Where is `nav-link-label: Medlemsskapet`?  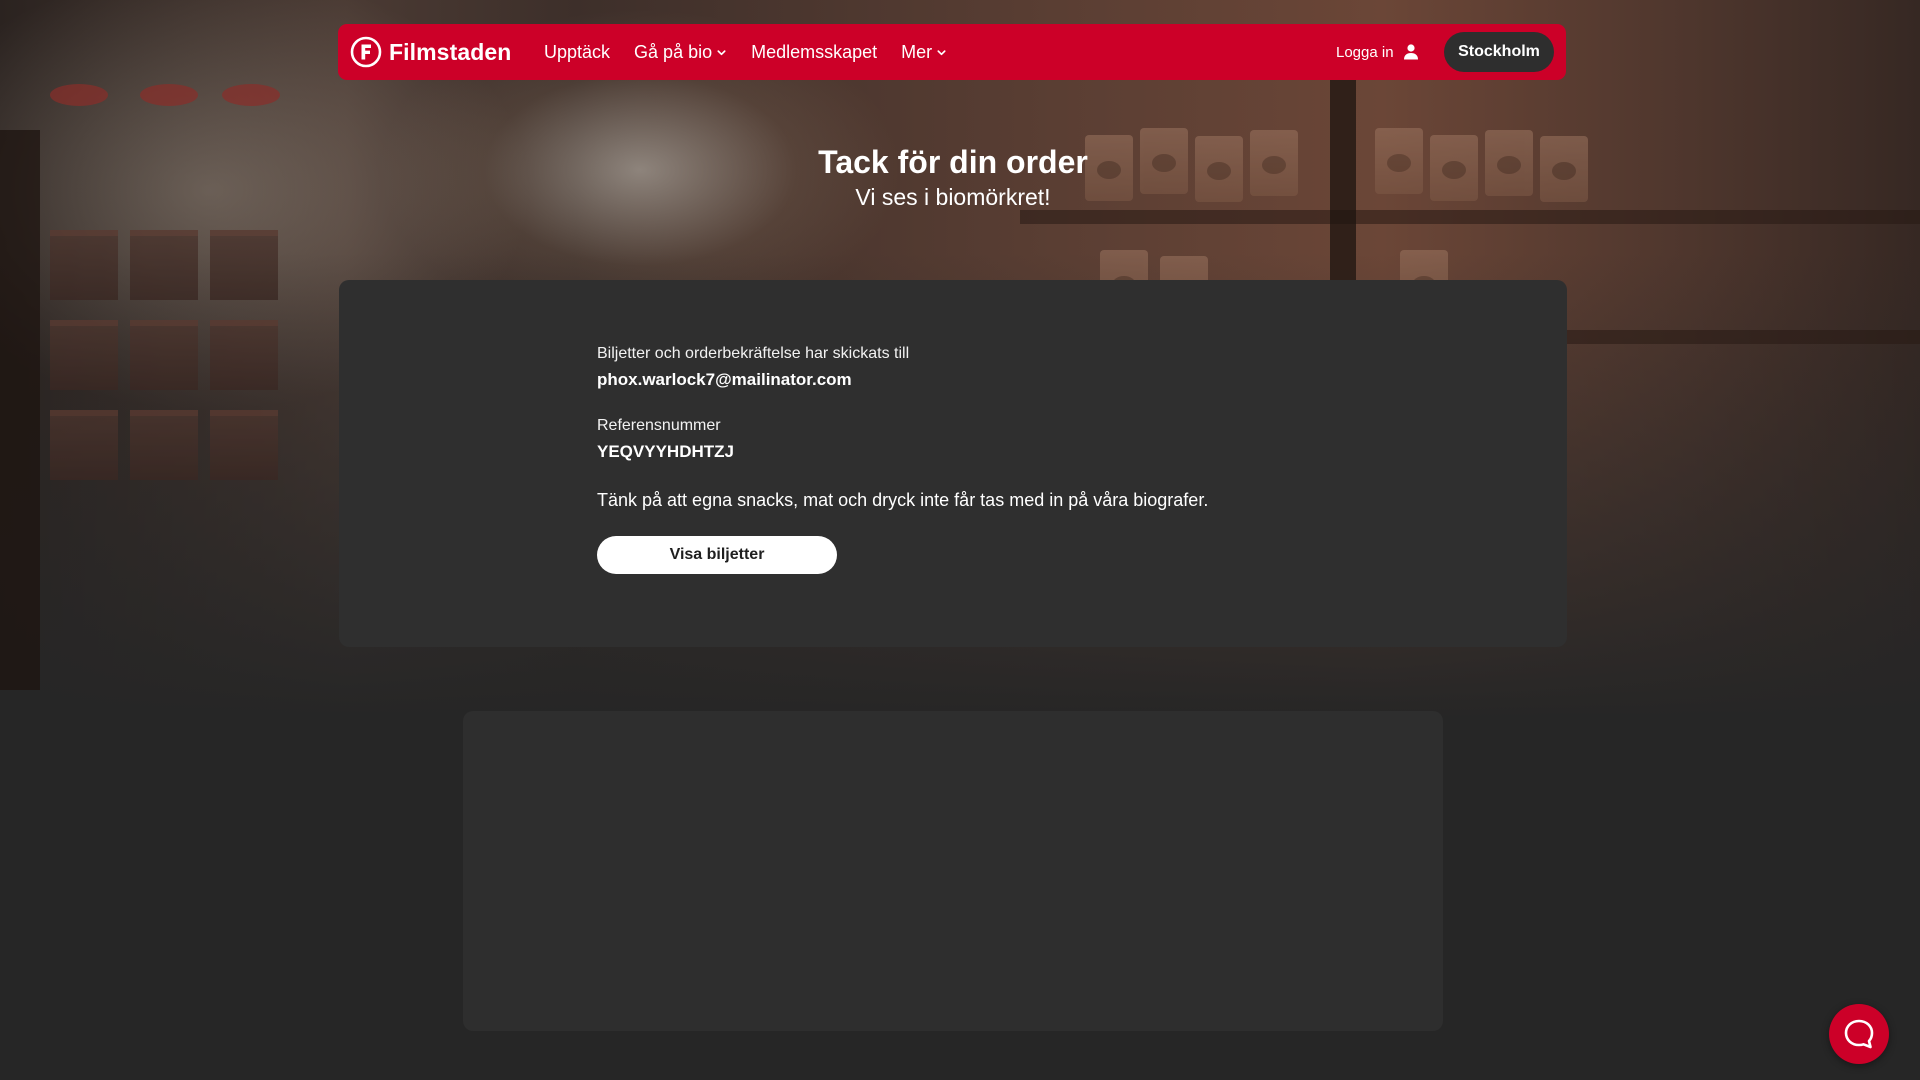
nav-link-label: Medlemsskapet is located at coordinates (814, 51).